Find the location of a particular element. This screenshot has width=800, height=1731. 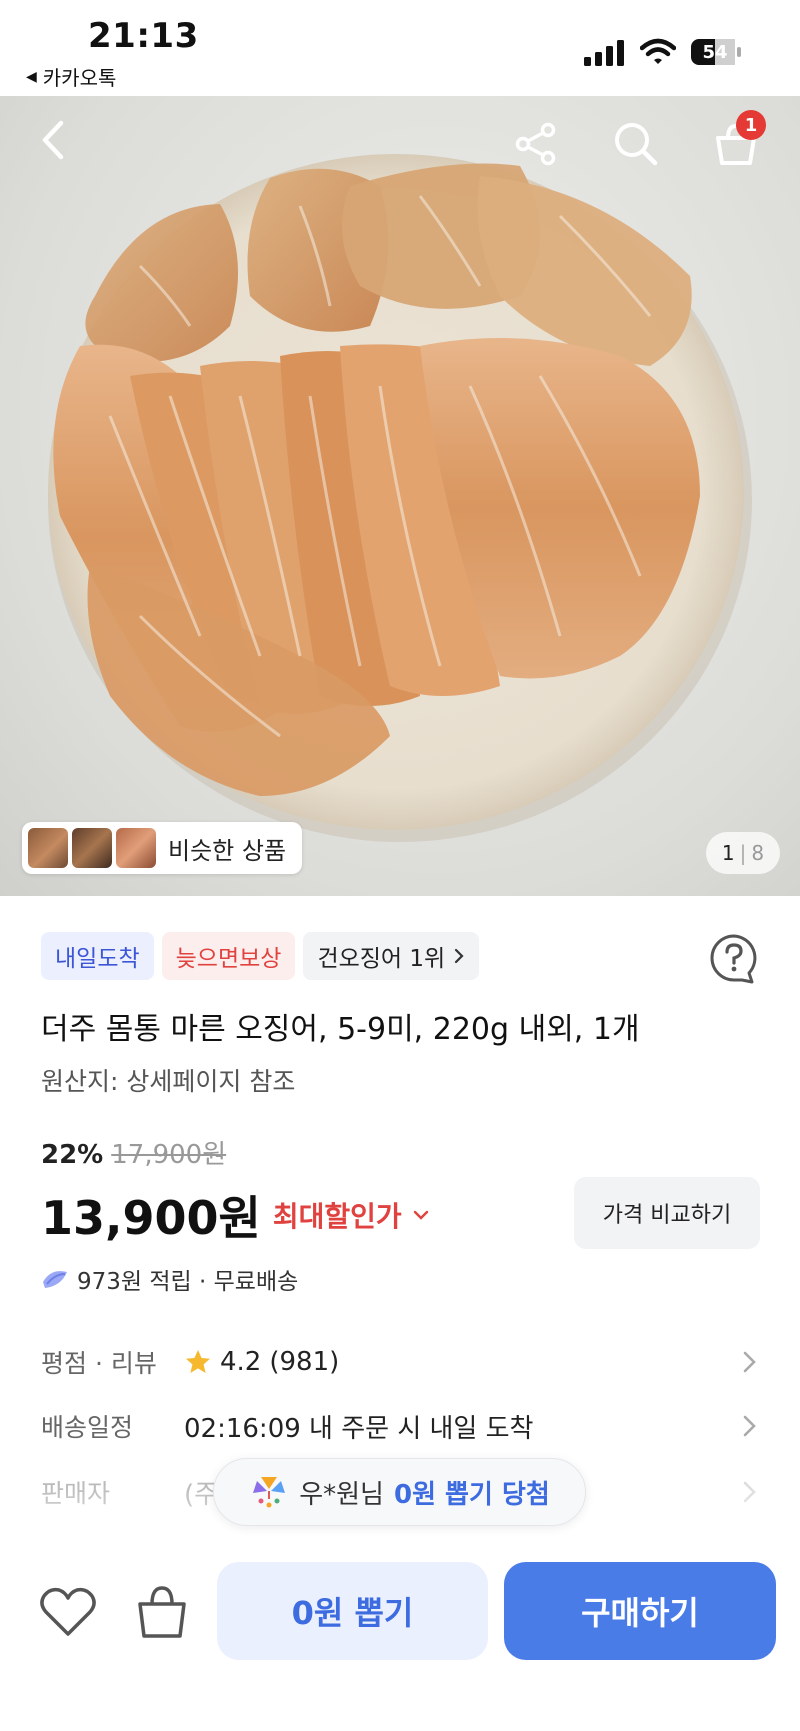

draw-win-toast: 우*원님 0원 뽑기 당첨 is located at coordinates (399, 1492).